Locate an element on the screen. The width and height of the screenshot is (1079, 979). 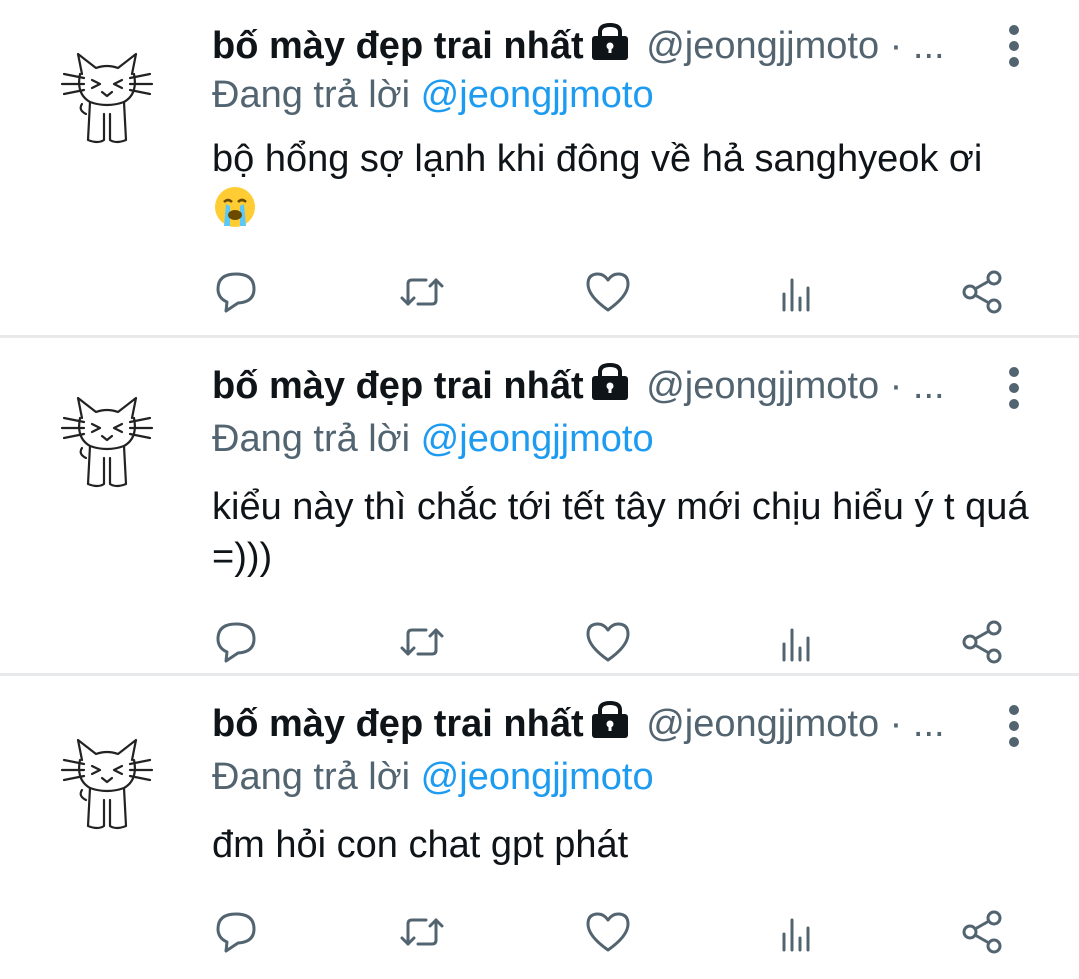
tweet-text: đm hỏi con chat gpt phát is located at coordinates (622, 845).